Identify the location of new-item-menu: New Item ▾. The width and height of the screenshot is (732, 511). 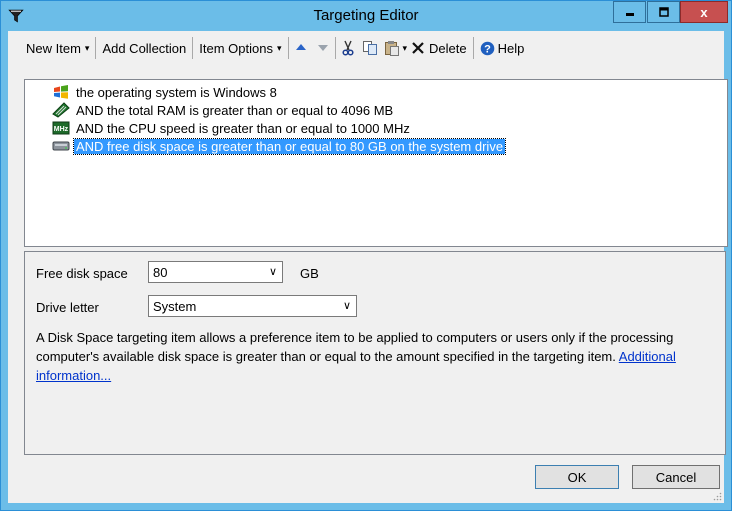
(57, 48).